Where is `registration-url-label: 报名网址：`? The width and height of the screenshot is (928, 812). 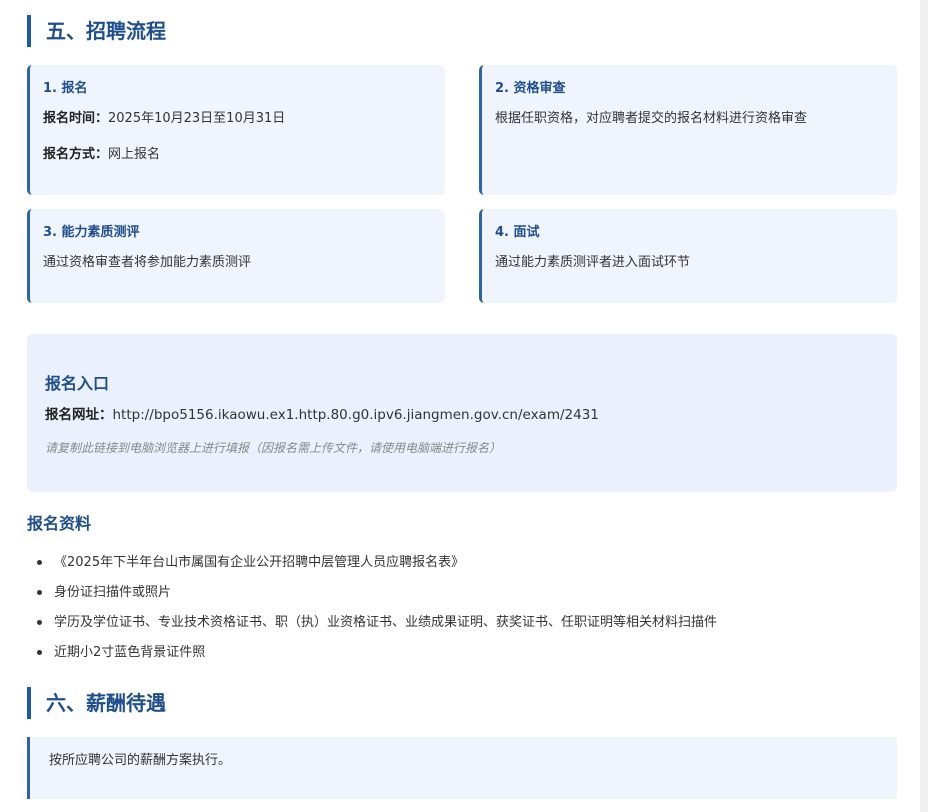 registration-url-label: 报名网址： is located at coordinates (79, 415).